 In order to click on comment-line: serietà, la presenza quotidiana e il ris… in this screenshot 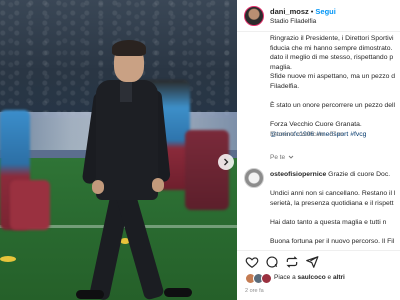, I will do `click(332, 203)`.